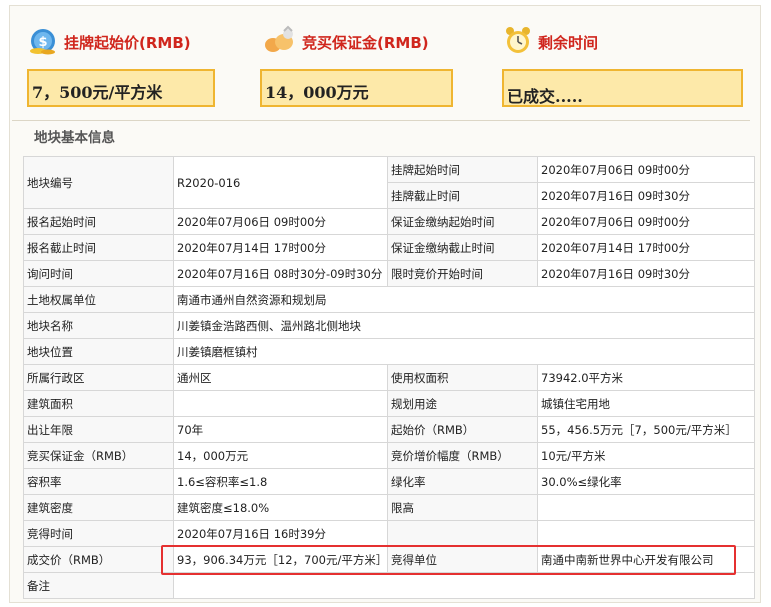 Image resolution: width=771 pixels, height=607 pixels. Describe the element at coordinates (98, 481) in the screenshot. I see `far-label: 容积率` at that location.